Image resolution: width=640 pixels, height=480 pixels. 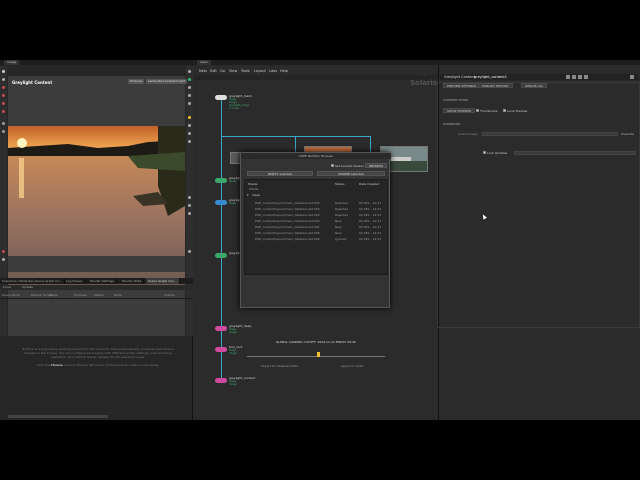 What do you see at coordinates (376, 165) in the screenshot?
I see `refresh-button: REFRESH` at bounding box center [376, 165].